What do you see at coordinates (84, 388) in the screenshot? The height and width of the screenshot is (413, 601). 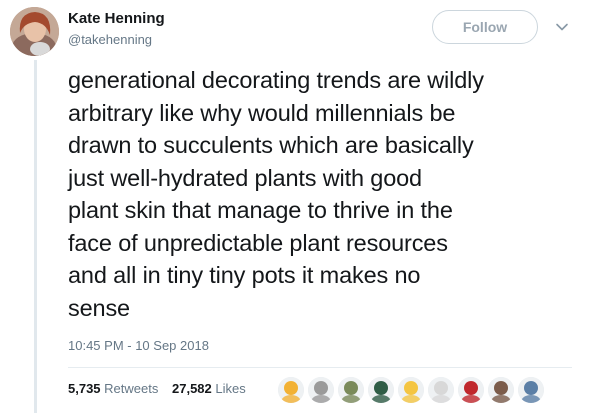 I see `retweets-count: 5,735` at bounding box center [84, 388].